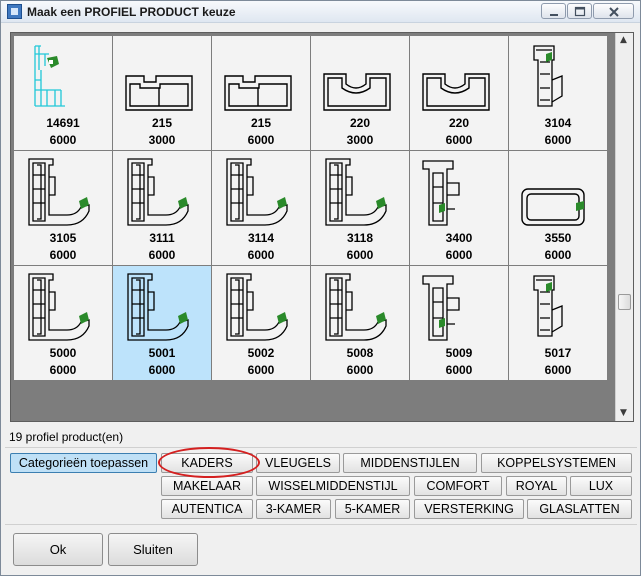 The width and height of the screenshot is (641, 576). Describe the element at coordinates (207, 509) in the screenshot. I see `category-button-autentica: AUTENTICA` at that location.